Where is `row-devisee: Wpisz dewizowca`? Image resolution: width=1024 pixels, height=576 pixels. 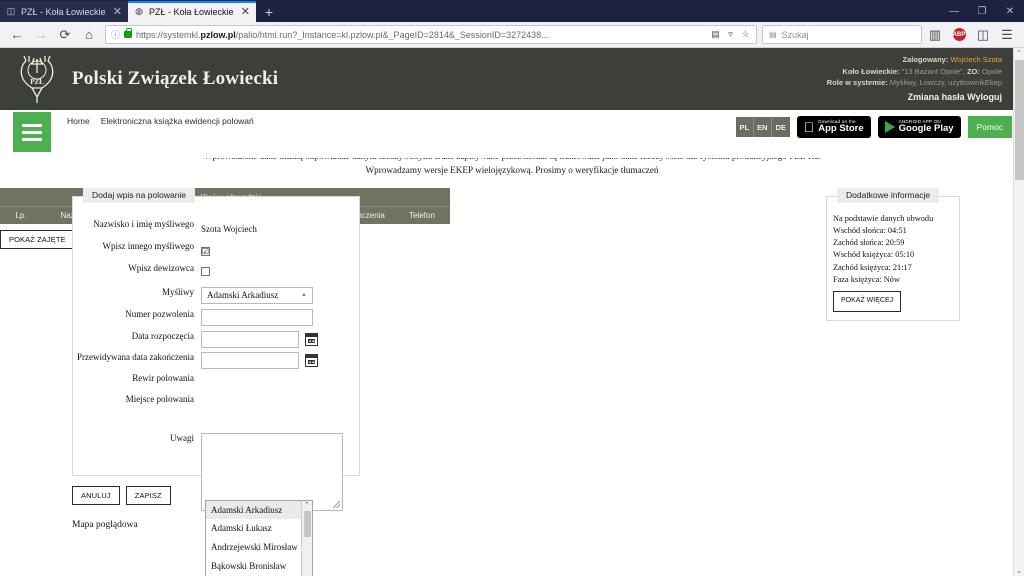 row-devisee: Wpisz dewizowca is located at coordinates (212, 272).